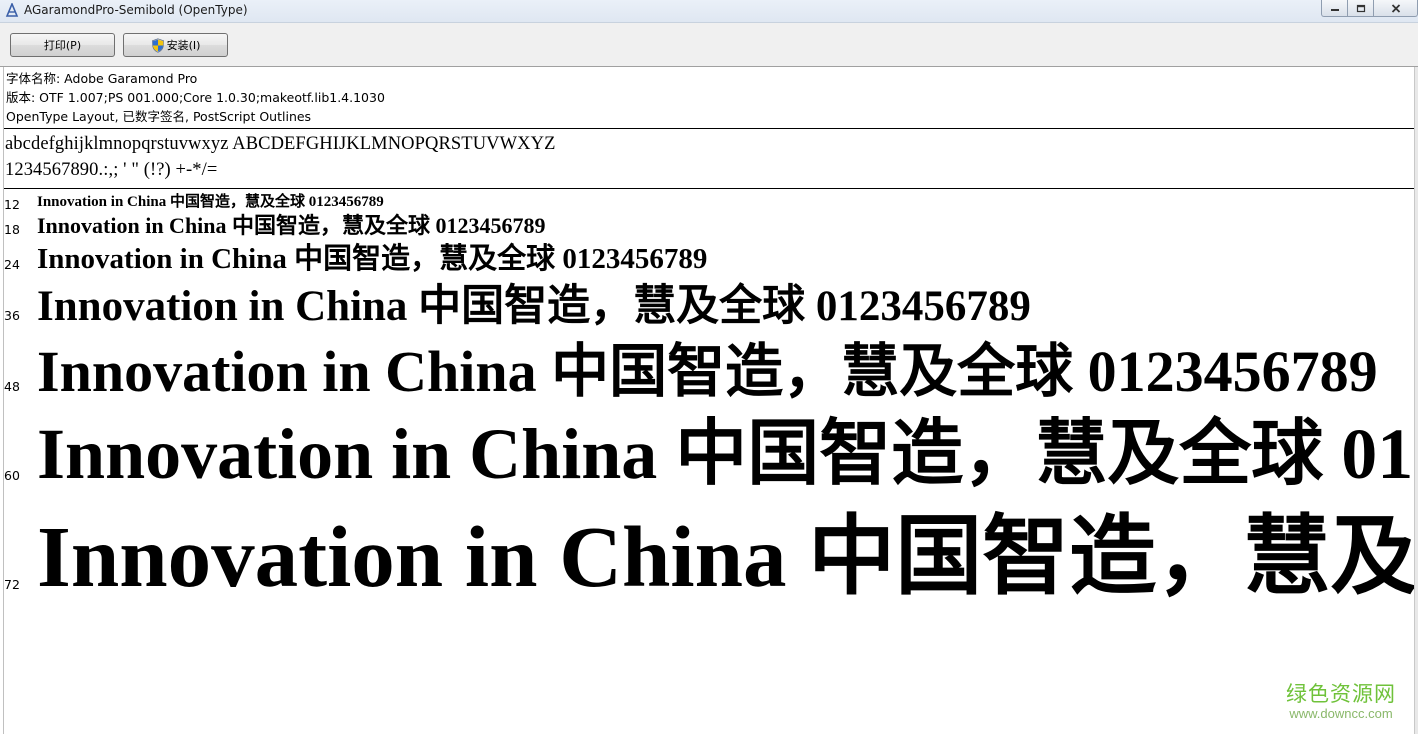 The height and width of the screenshot is (734, 1418). Describe the element at coordinates (111, 170) in the screenshot. I see `charset-digits-punctuation: 1234567890.:,; ' " (!?) +-*/=` at that location.